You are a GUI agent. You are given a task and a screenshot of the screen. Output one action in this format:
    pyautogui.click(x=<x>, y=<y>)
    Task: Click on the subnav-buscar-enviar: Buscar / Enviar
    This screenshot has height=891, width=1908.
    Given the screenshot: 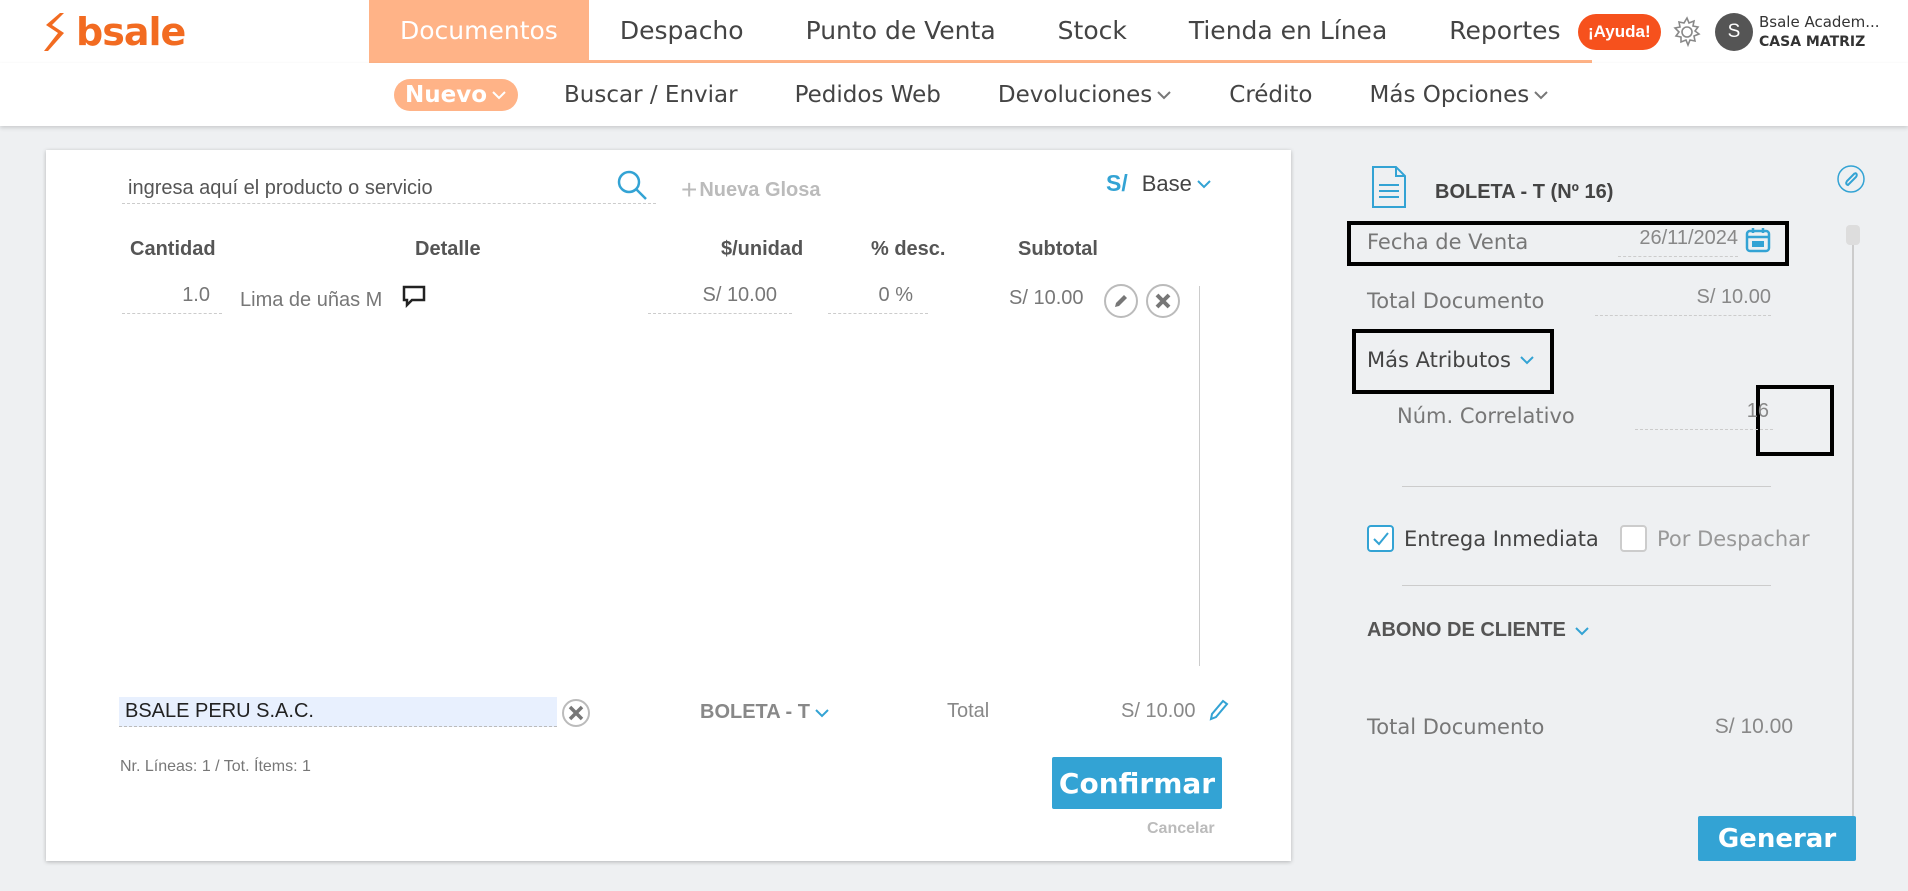 What is the action you would take?
    pyautogui.click(x=651, y=95)
    